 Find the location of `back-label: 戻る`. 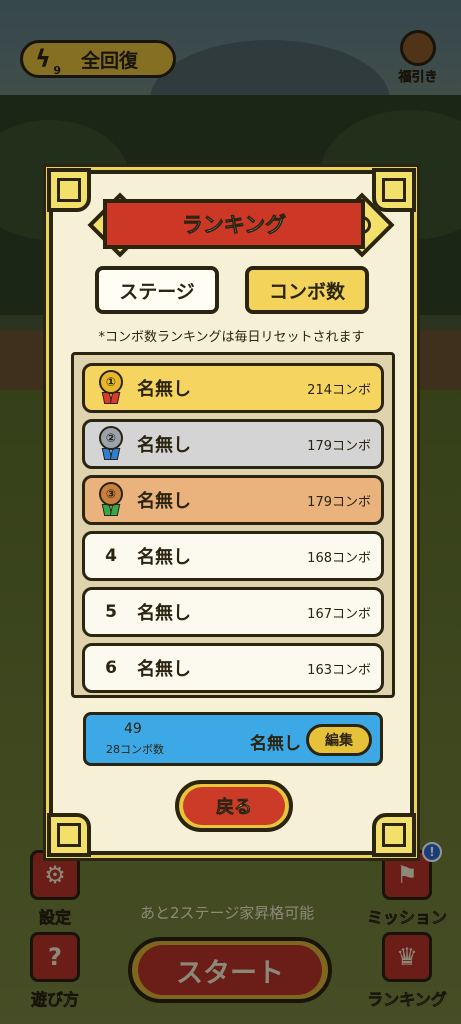

back-label: 戻る is located at coordinates (234, 806).